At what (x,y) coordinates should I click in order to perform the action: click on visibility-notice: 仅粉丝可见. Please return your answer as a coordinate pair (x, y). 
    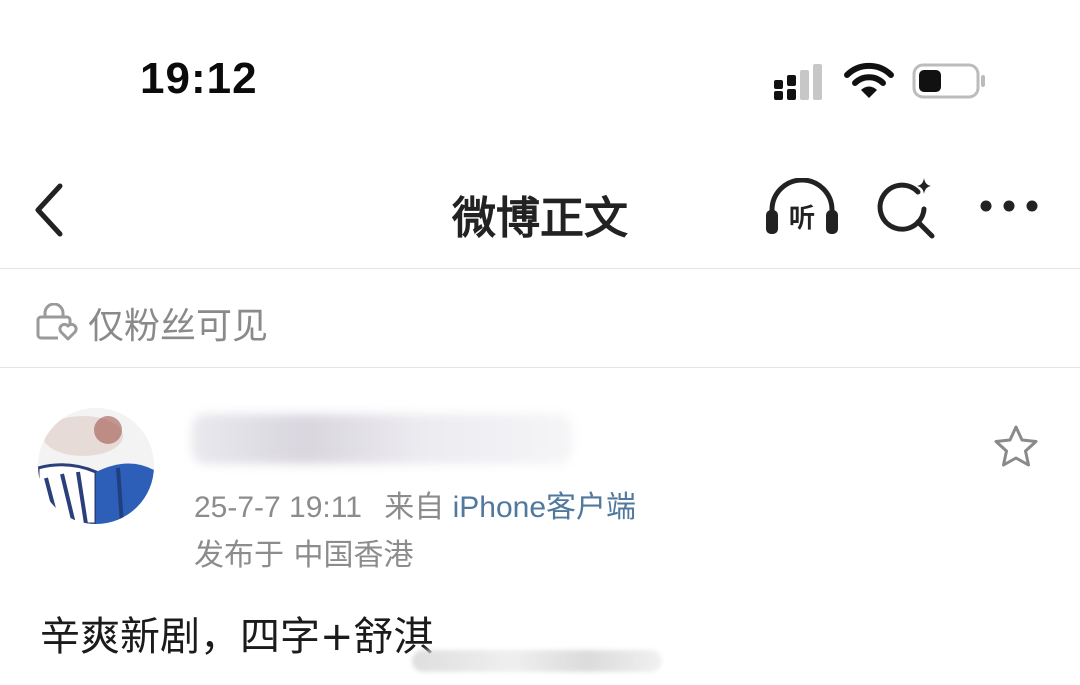
    Looking at the image, I should click on (540, 318).